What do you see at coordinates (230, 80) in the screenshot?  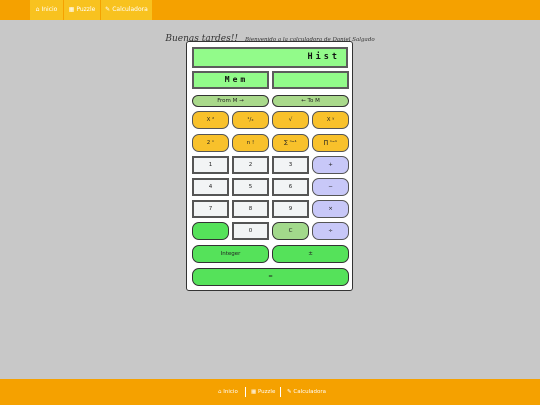 I see `memory-display: Mem` at bounding box center [230, 80].